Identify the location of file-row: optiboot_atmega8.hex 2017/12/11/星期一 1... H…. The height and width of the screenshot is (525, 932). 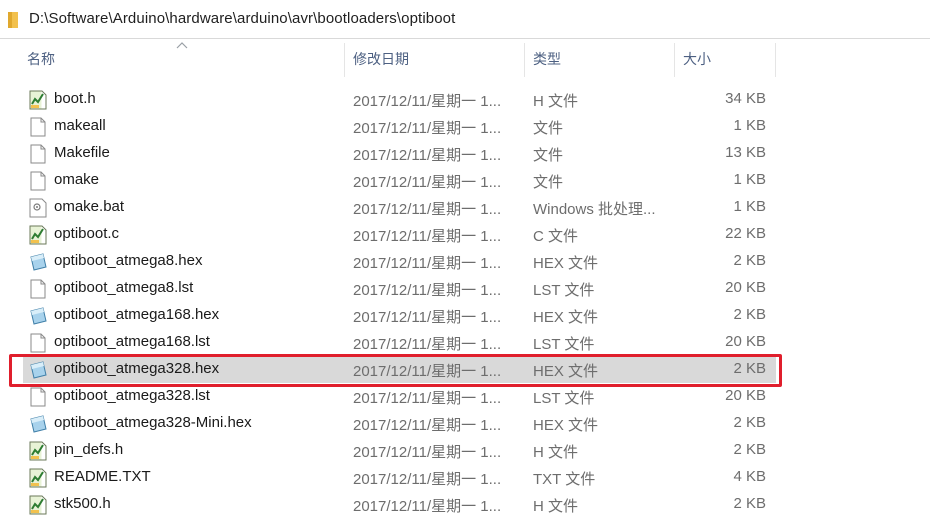
(399, 261).